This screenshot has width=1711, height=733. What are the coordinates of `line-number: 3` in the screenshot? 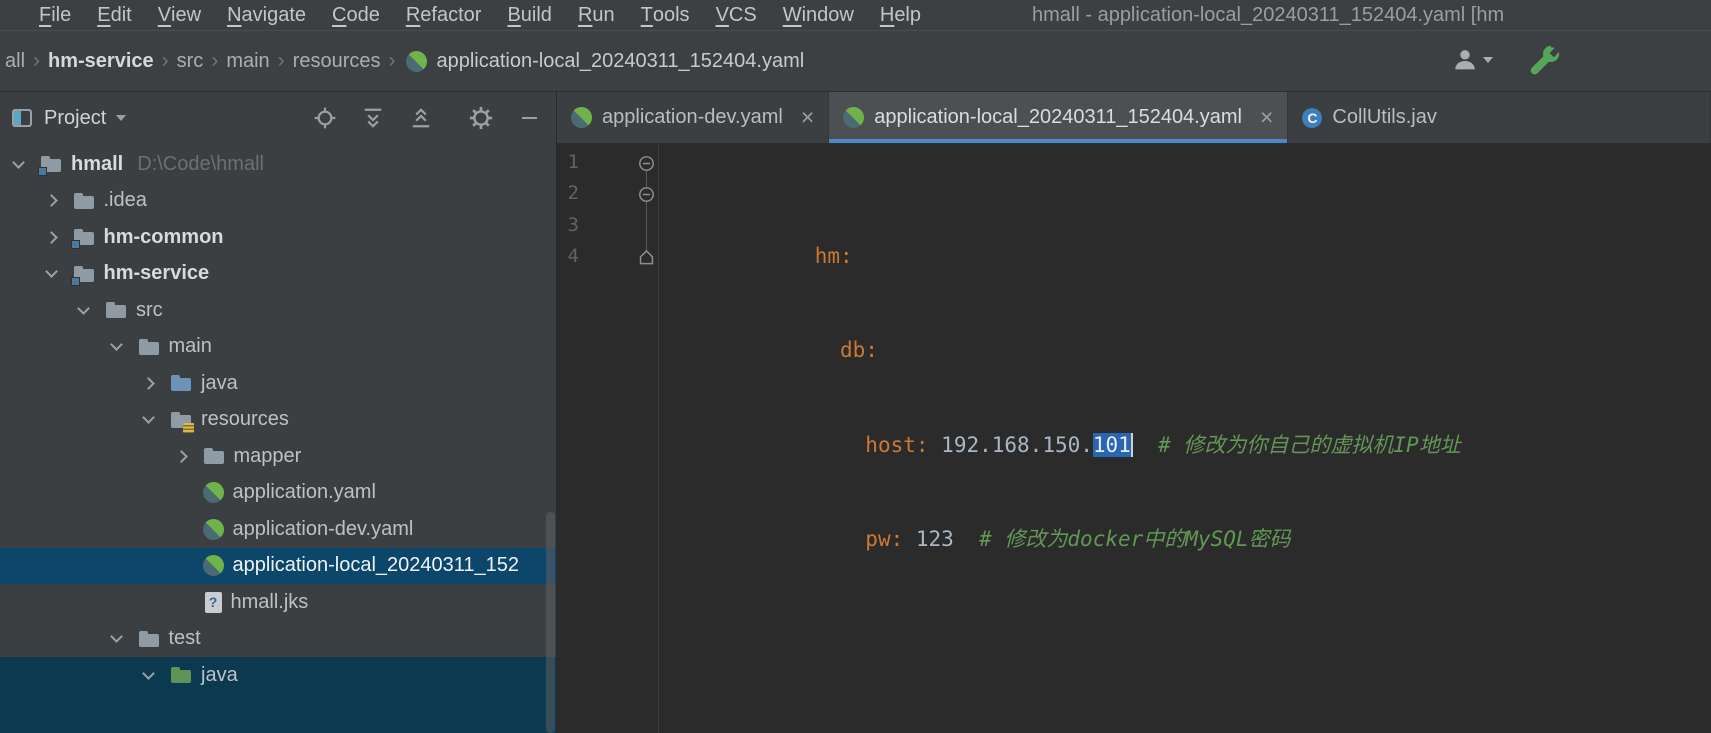 It's located at (573, 224).